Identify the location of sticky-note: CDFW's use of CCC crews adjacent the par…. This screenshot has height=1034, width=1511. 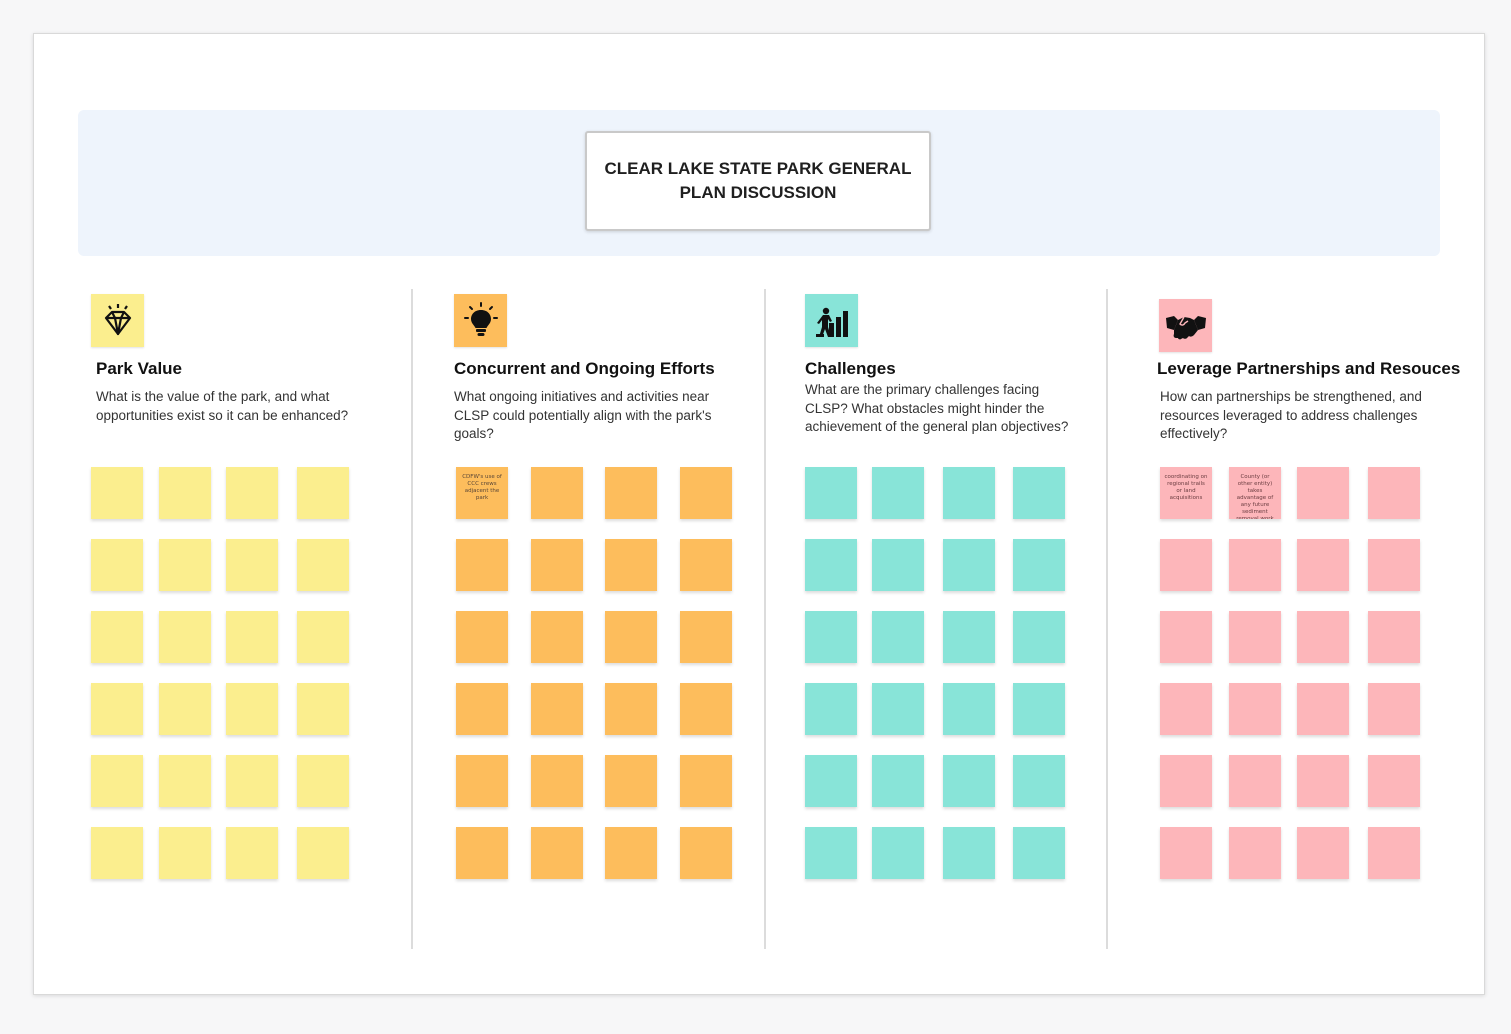
(482, 493).